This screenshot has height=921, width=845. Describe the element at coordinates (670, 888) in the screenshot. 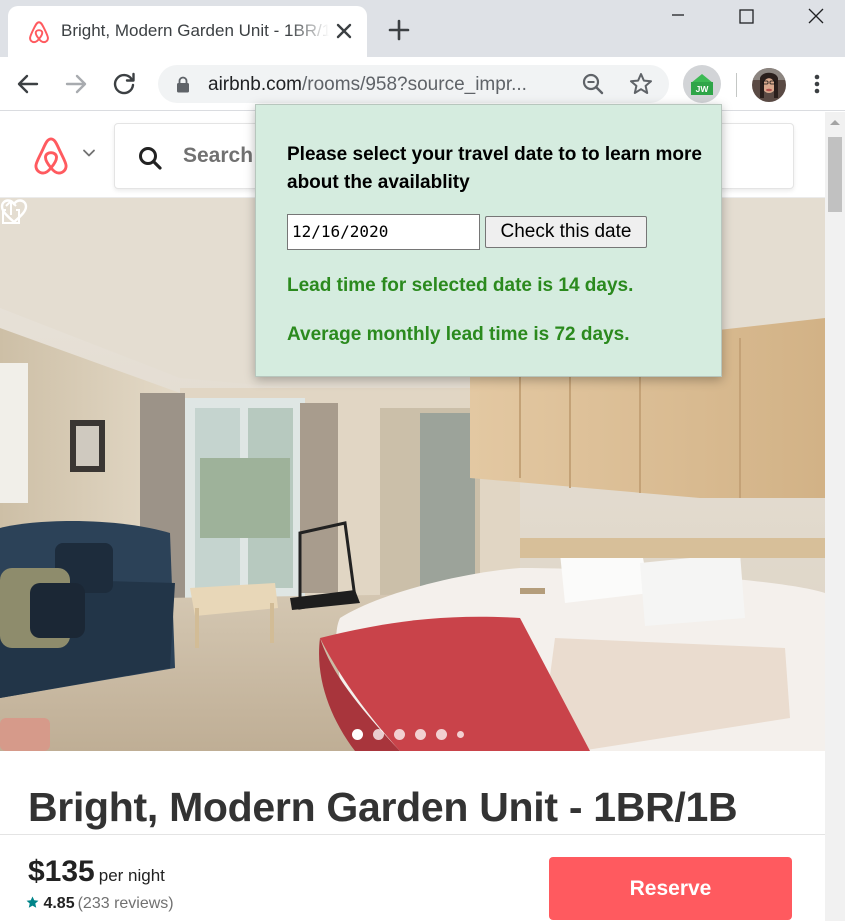

I see `reserve-button: Reserve` at that location.